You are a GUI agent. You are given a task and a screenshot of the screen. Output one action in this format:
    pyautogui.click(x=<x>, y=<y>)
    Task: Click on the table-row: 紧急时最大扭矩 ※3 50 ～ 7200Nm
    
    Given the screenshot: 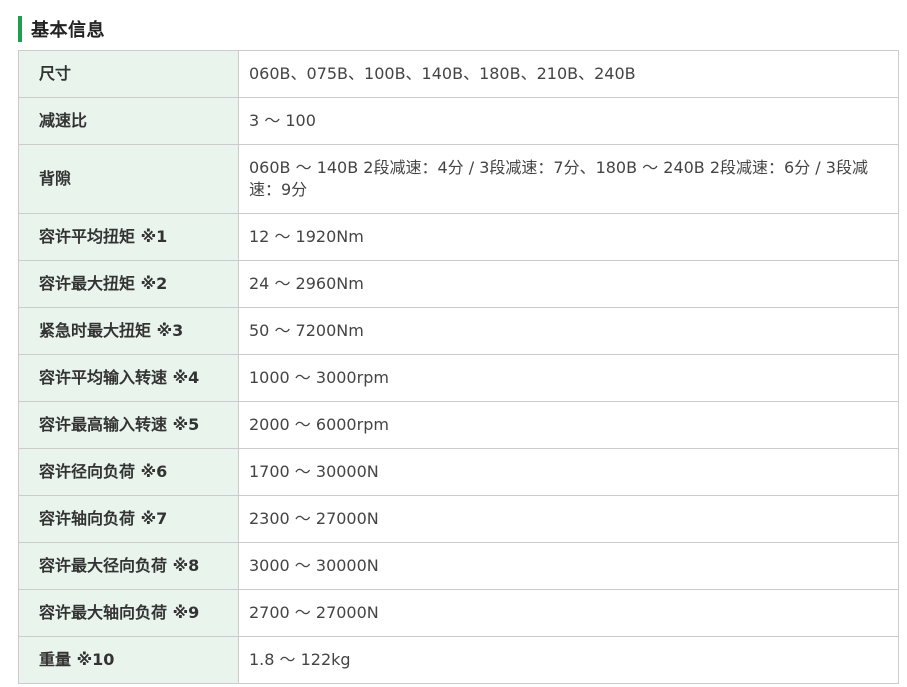 What is the action you would take?
    pyautogui.click(x=458, y=331)
    